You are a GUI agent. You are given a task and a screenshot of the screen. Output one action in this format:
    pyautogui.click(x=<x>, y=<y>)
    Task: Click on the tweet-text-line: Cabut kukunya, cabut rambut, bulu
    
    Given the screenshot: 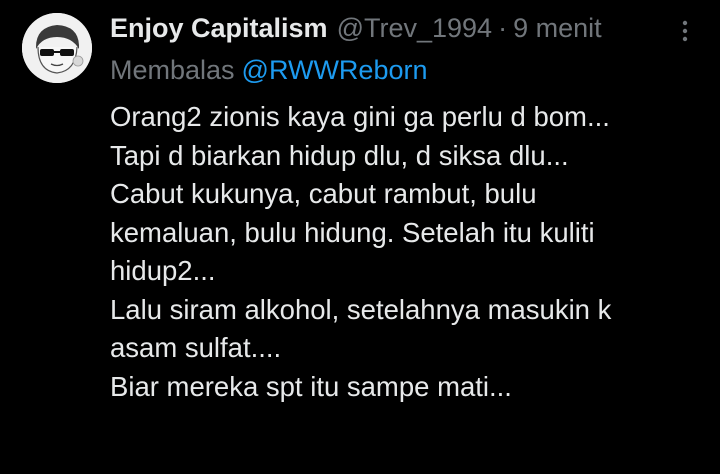 What is the action you would take?
    pyautogui.click(x=323, y=193)
    